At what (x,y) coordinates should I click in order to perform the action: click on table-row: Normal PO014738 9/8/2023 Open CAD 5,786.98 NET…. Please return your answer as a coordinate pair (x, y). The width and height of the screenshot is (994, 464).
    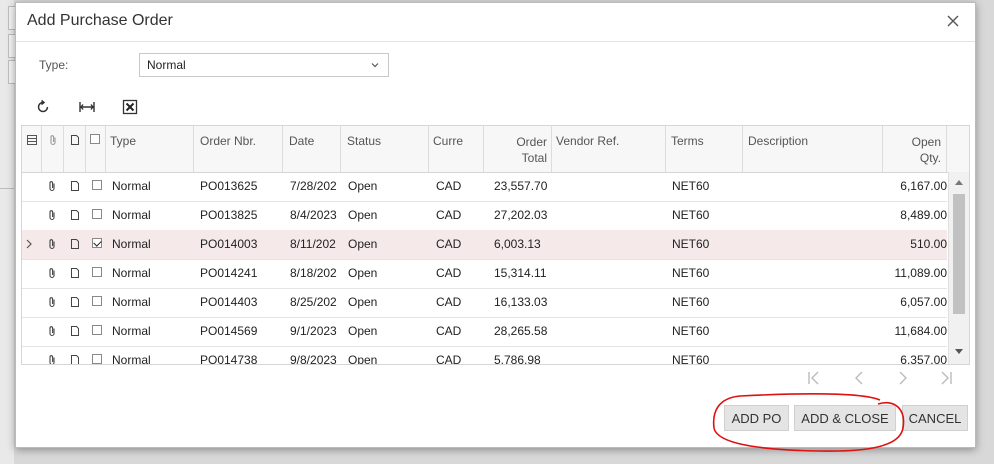
    Looking at the image, I should click on (484, 355).